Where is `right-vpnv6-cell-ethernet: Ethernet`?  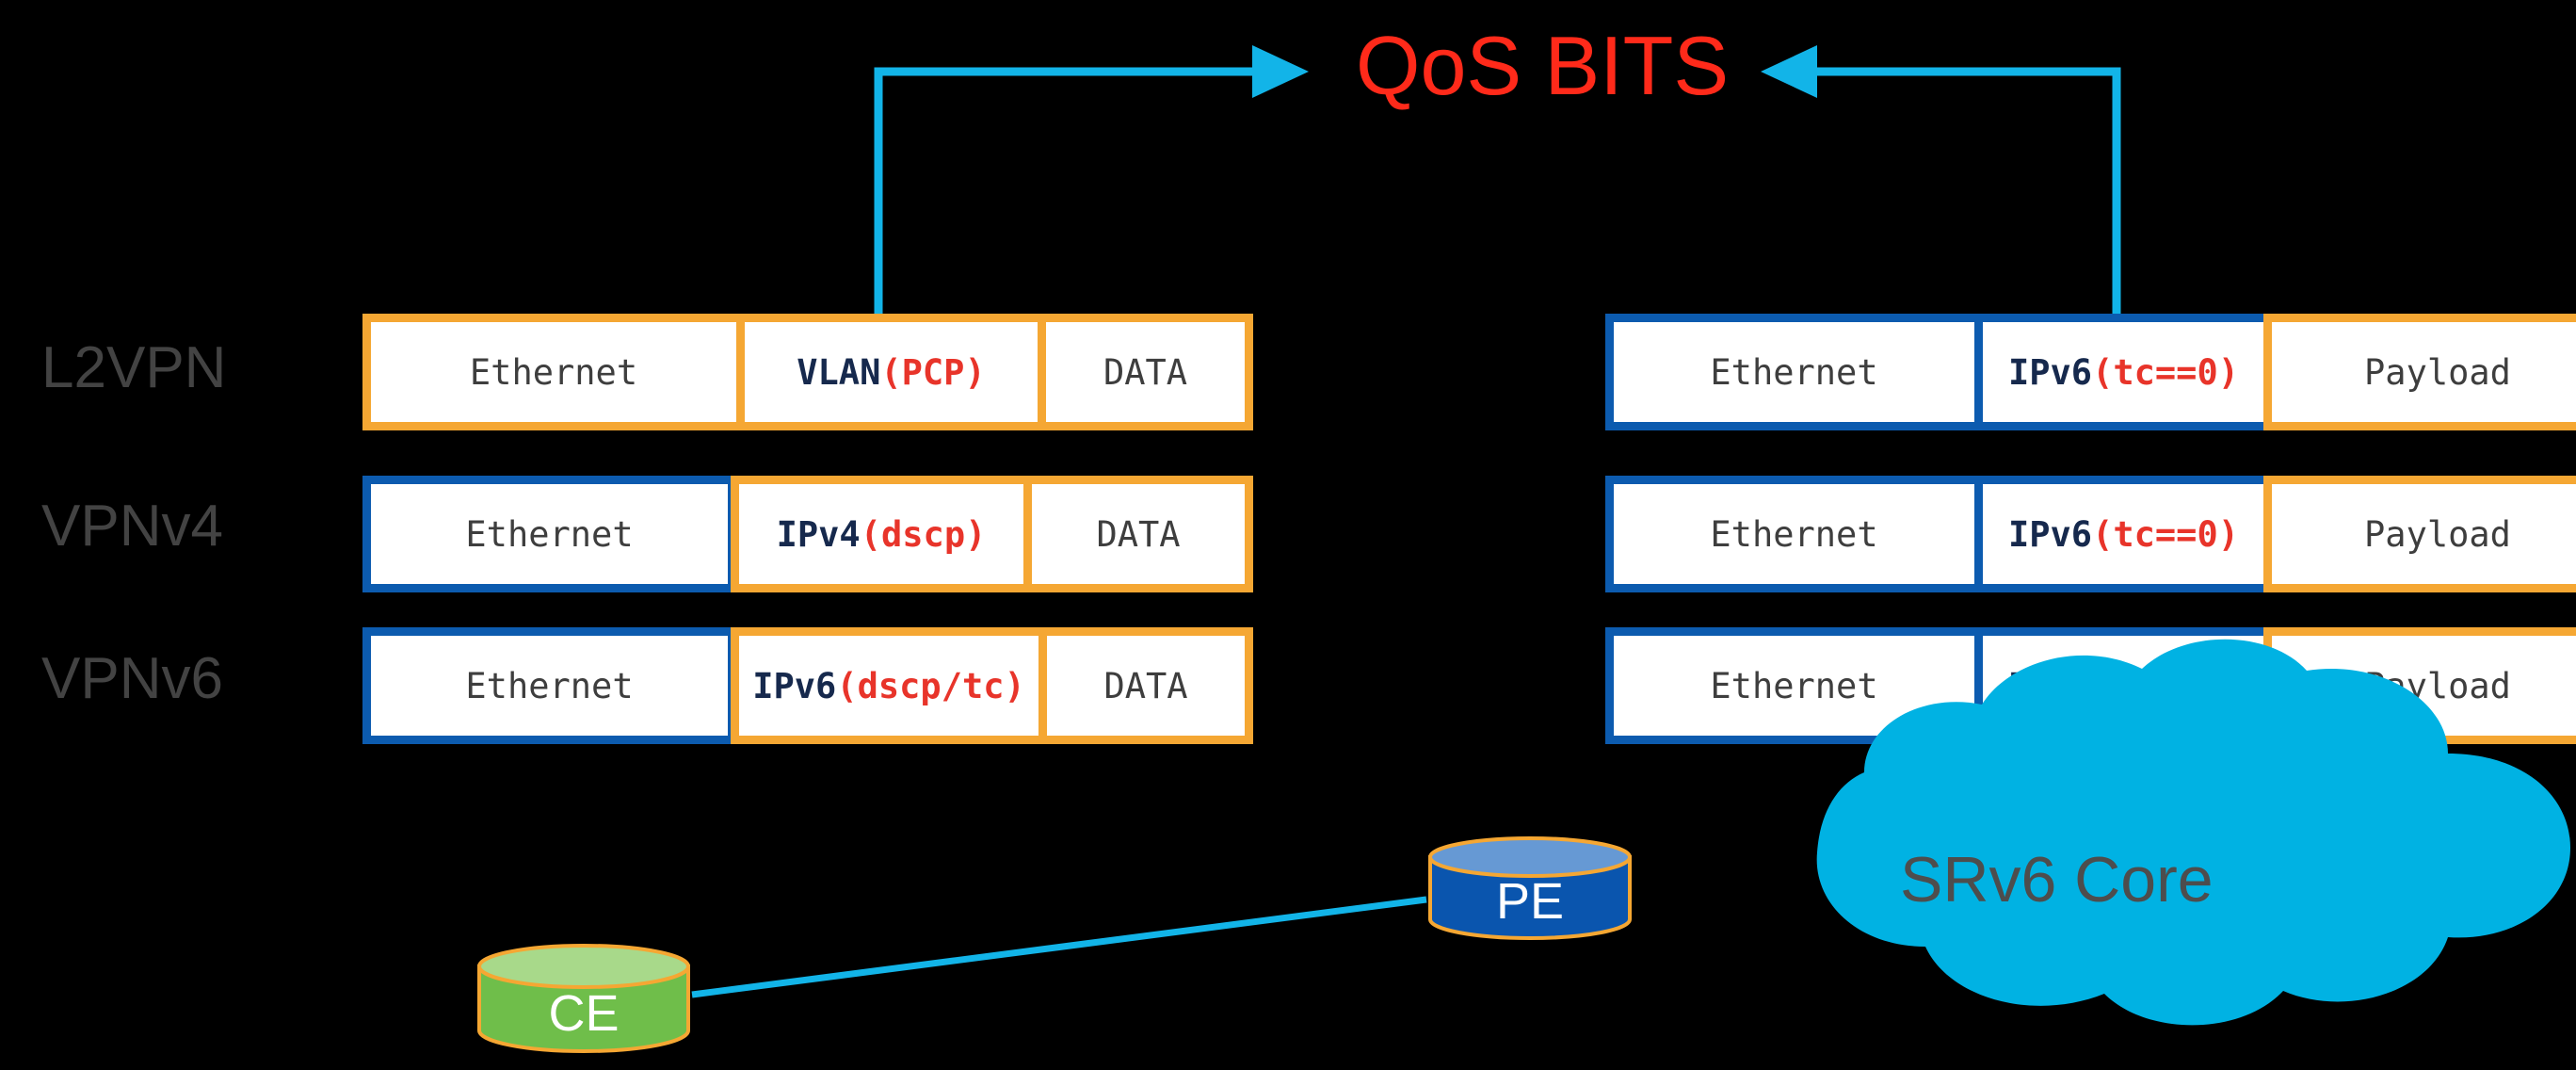
right-vpnv6-cell-ethernet: Ethernet is located at coordinates (1794, 686).